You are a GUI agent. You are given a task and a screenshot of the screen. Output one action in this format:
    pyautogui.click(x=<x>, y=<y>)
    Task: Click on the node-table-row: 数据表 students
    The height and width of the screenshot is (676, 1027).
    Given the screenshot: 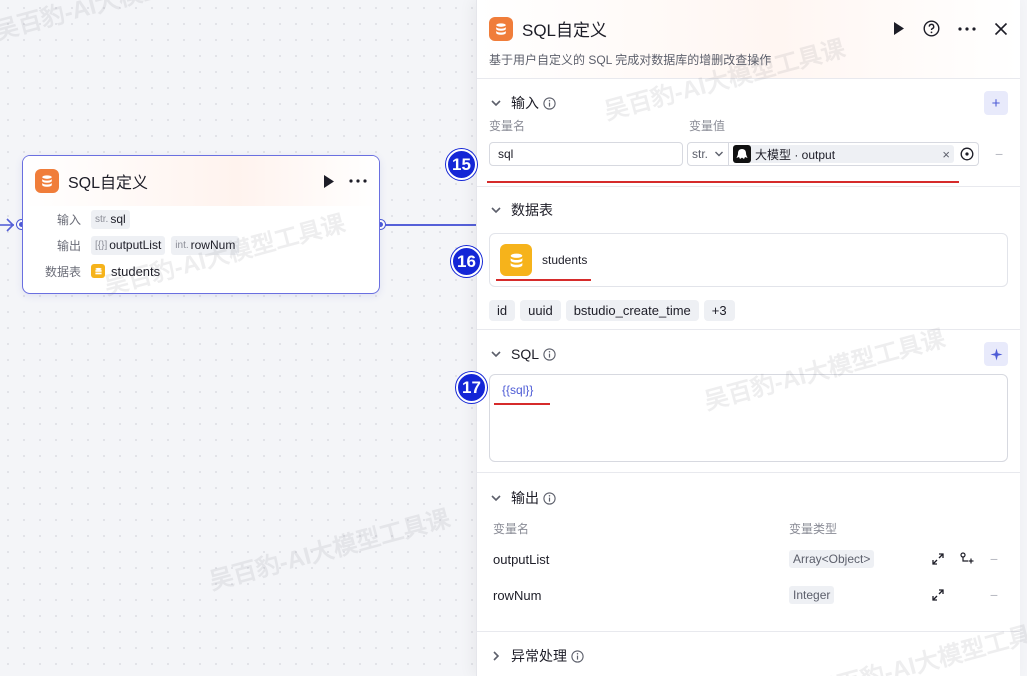 What is the action you would take?
    pyautogui.click(x=201, y=271)
    